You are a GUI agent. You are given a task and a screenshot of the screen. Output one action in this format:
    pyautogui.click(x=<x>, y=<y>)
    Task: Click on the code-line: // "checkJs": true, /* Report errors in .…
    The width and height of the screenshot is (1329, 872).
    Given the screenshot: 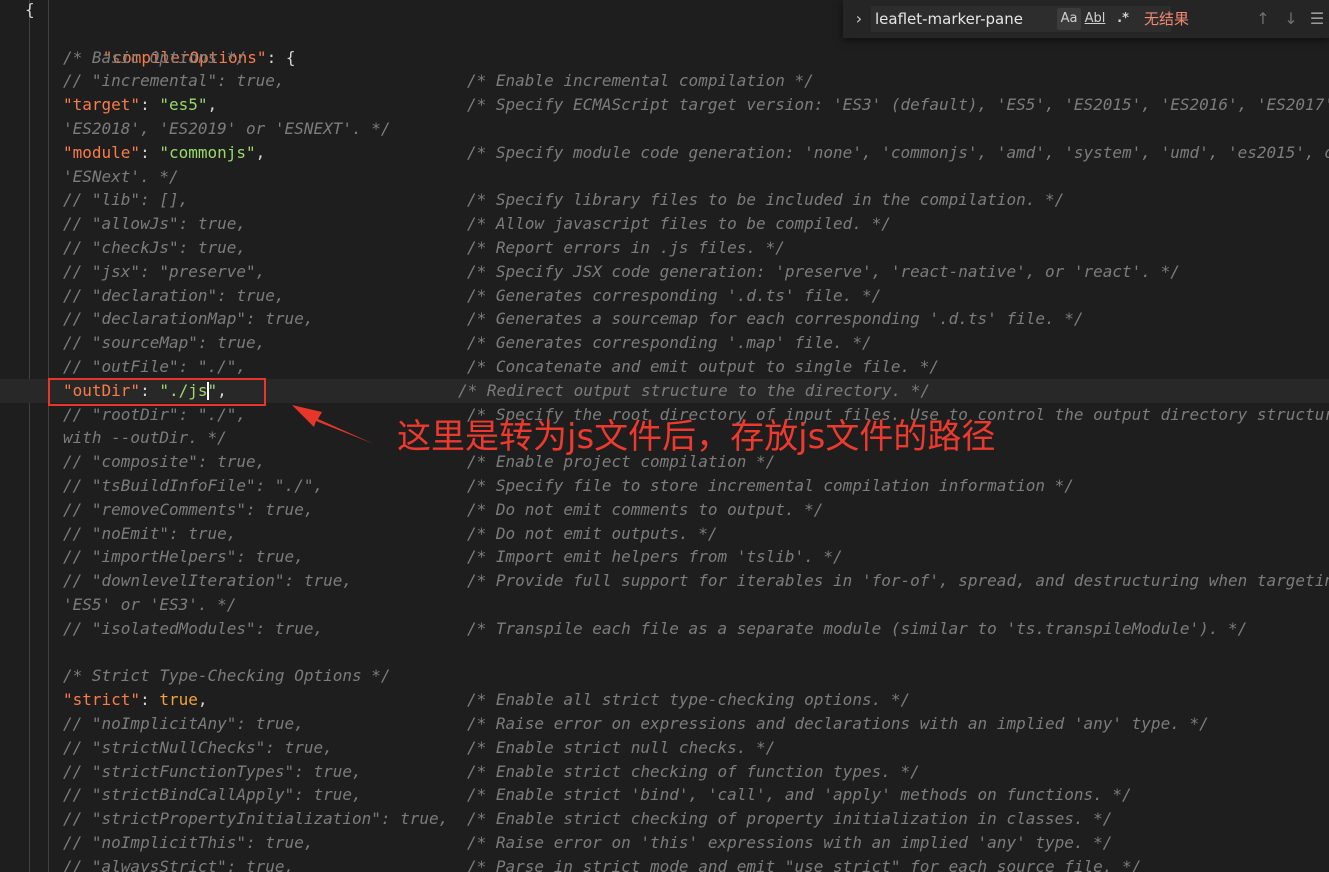 What is the action you would take?
    pyautogui.click(x=664, y=248)
    